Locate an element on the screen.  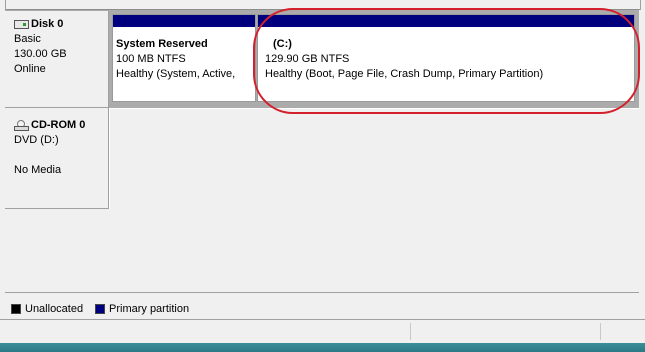
primary-partition-swatch is located at coordinates (100, 309).